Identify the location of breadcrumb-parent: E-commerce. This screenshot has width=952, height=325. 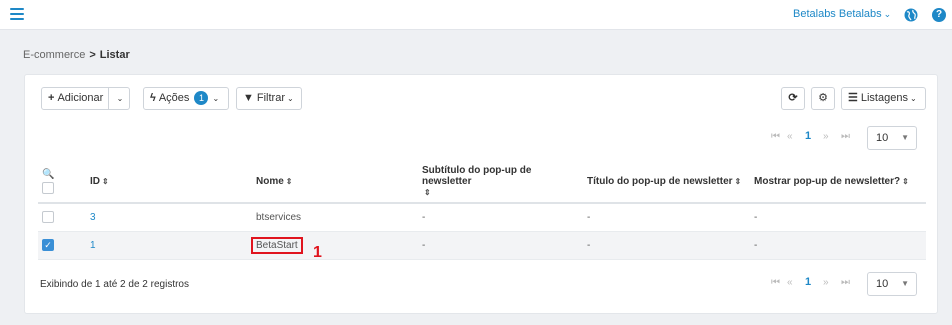
(54, 55).